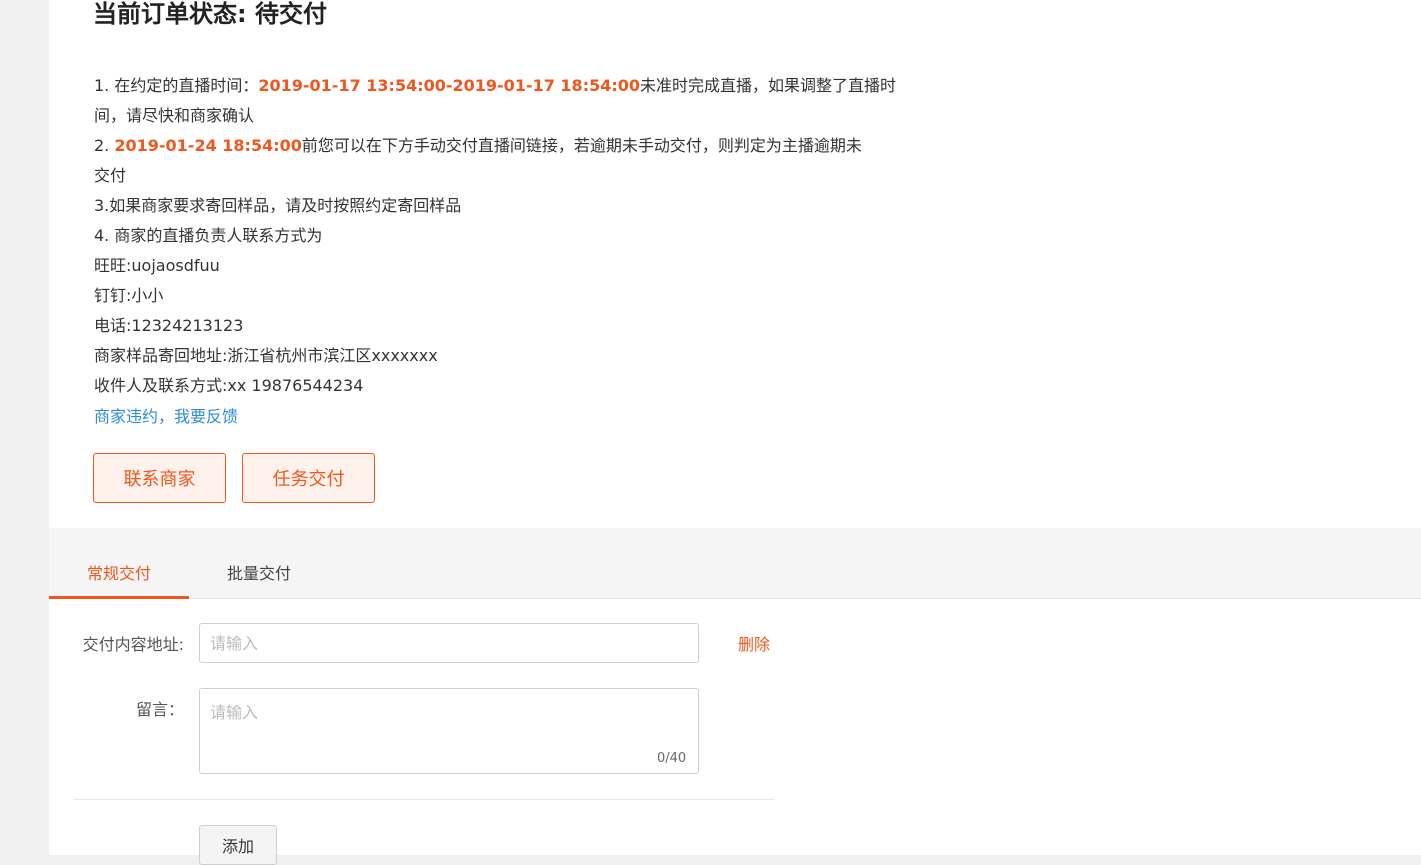  What do you see at coordinates (104, 145) in the screenshot?
I see `note-text: 2.` at bounding box center [104, 145].